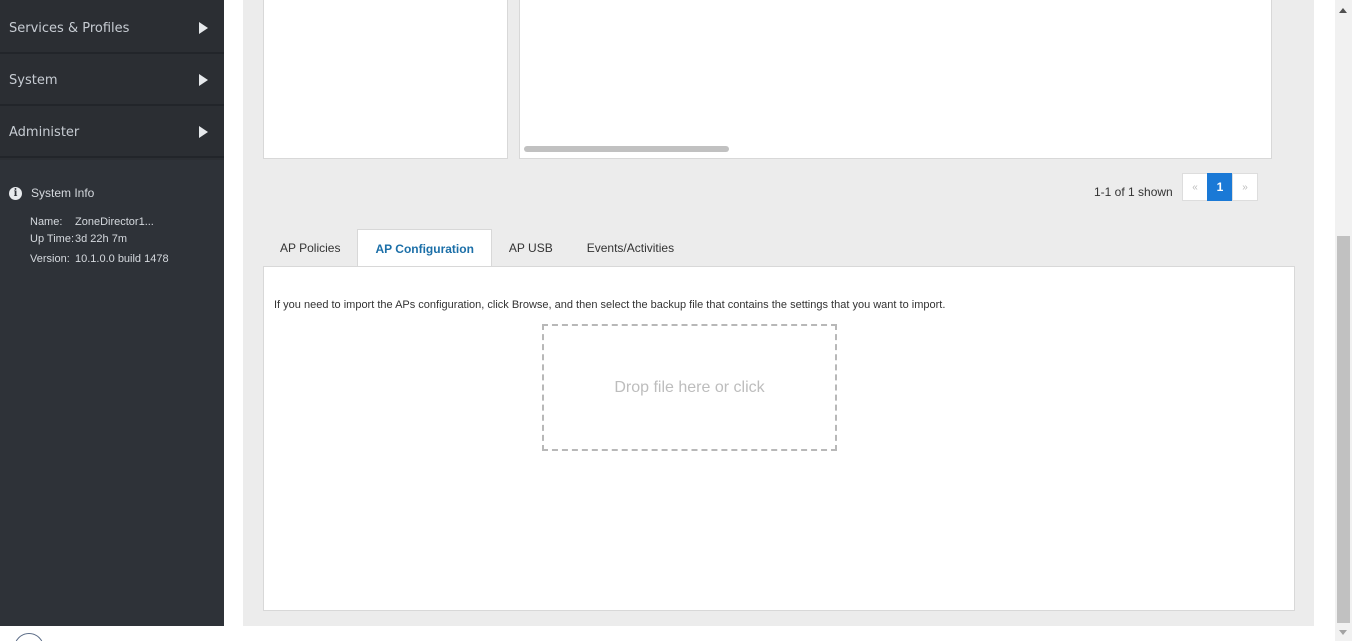 The image size is (1352, 641). What do you see at coordinates (626, 149) in the screenshot?
I see `horizontal-scrollbar` at bounding box center [626, 149].